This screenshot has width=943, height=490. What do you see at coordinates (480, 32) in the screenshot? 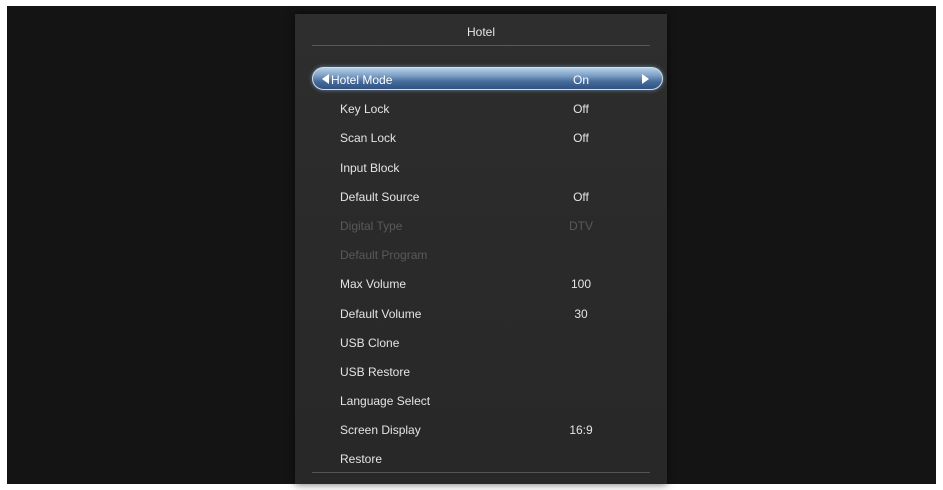
I see `menu-title: Hotel` at bounding box center [480, 32].